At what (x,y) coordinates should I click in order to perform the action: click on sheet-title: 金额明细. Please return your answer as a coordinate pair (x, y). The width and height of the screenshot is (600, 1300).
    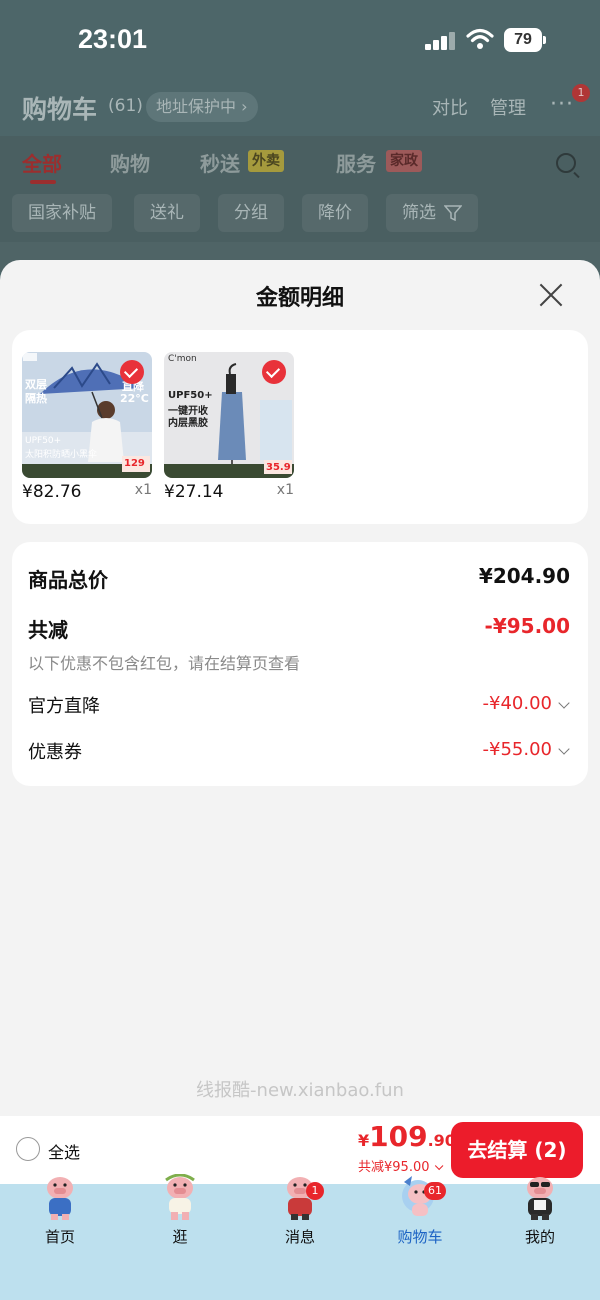
    Looking at the image, I should click on (299, 298).